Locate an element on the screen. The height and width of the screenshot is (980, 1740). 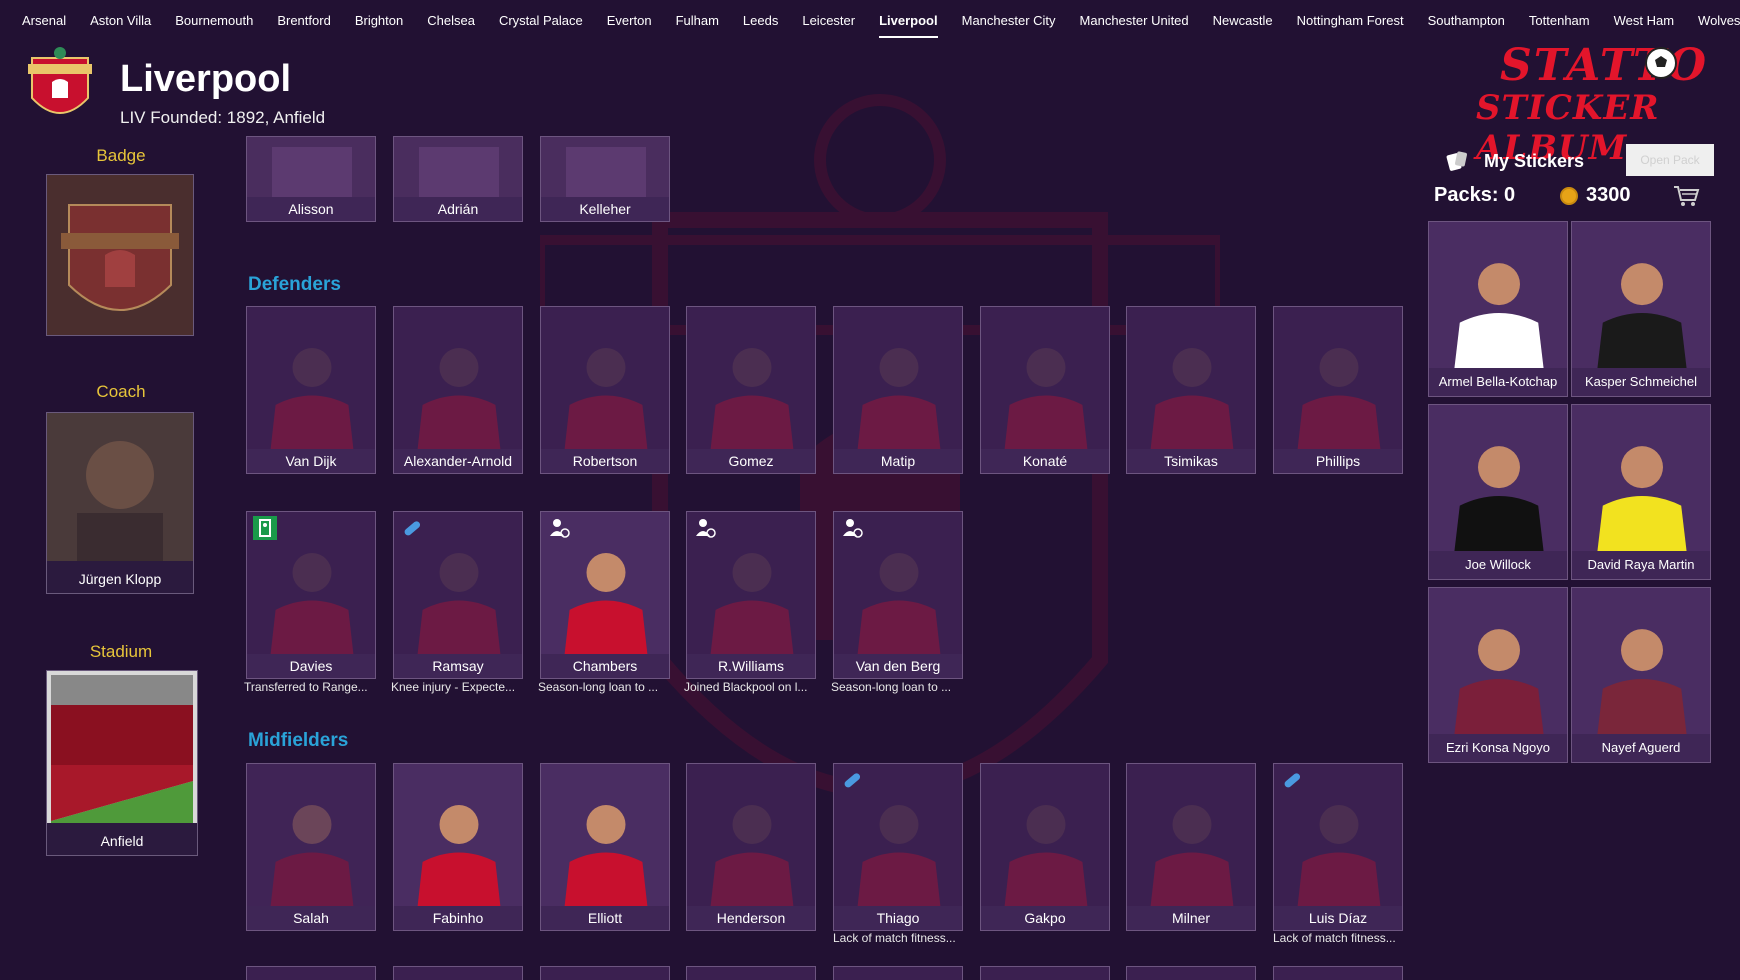
tab-nottingham-forest: Nottingham Forest is located at coordinates (1350, 20).